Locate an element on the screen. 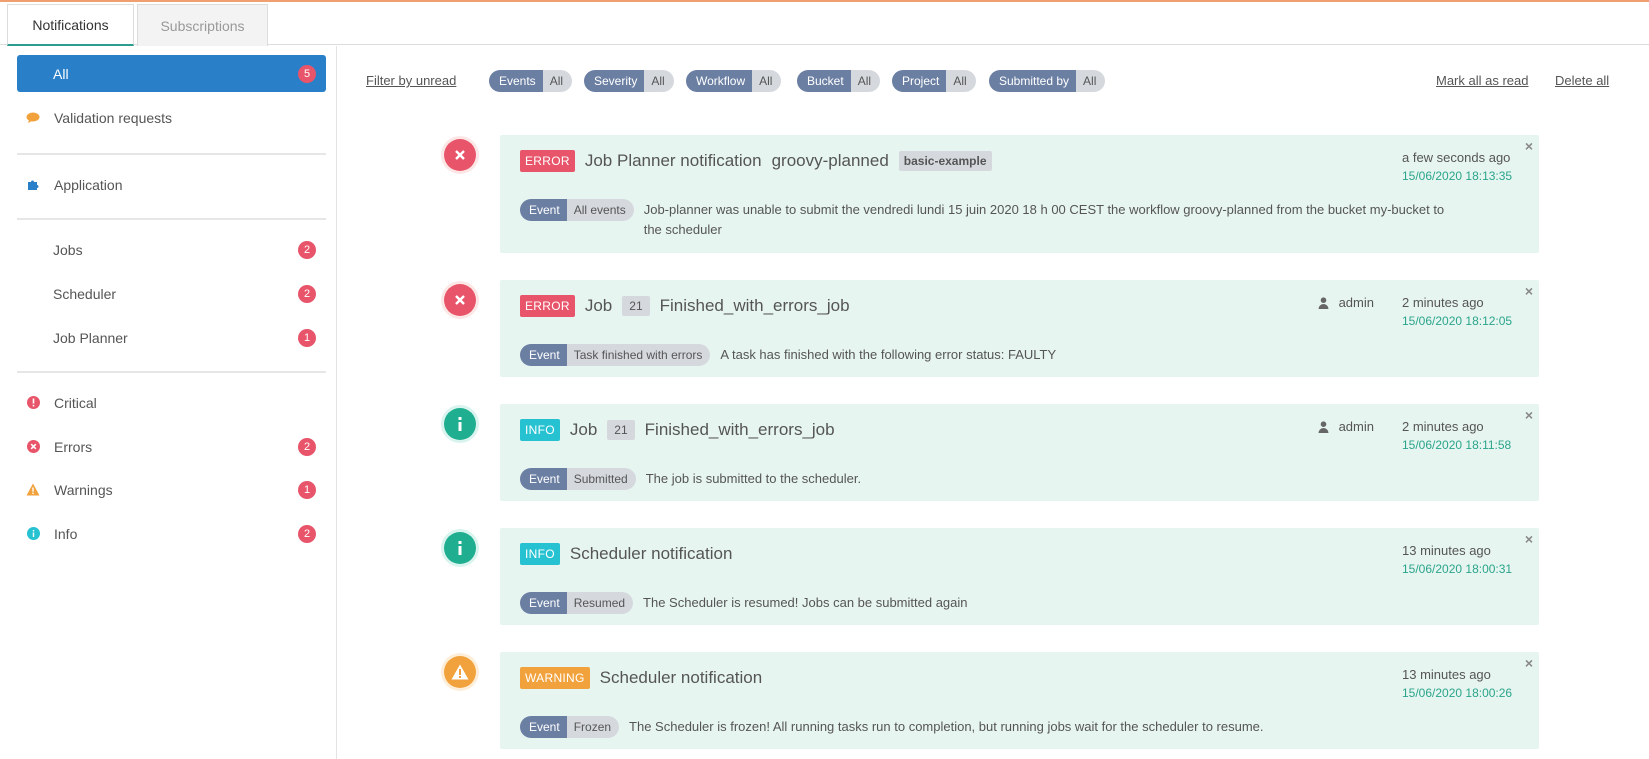  bucket-tag: basic-example is located at coordinates (945, 161).